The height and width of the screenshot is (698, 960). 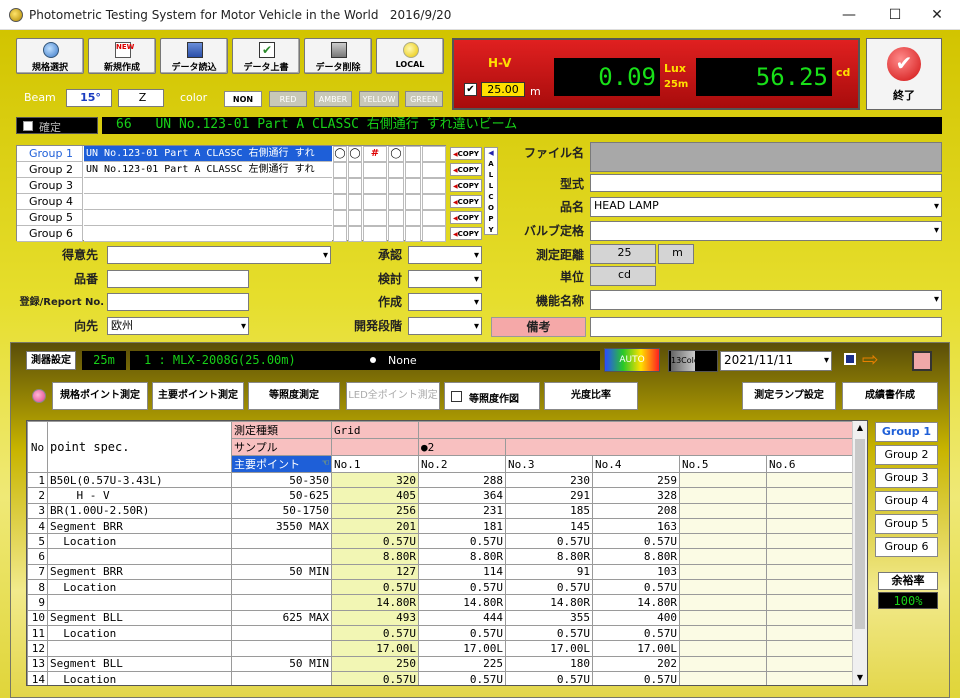 I want to click on color-yellow-button: YELLOW, so click(x=379, y=99).